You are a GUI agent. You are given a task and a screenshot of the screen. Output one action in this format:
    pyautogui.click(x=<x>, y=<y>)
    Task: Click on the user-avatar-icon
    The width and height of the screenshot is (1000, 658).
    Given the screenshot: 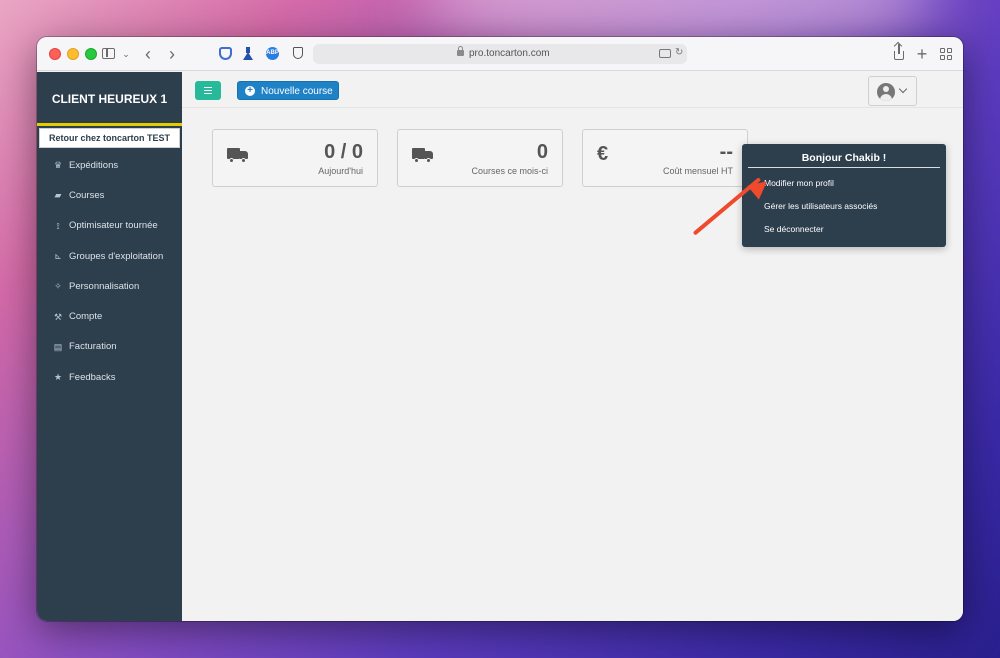 What is the action you would take?
    pyautogui.click(x=886, y=92)
    